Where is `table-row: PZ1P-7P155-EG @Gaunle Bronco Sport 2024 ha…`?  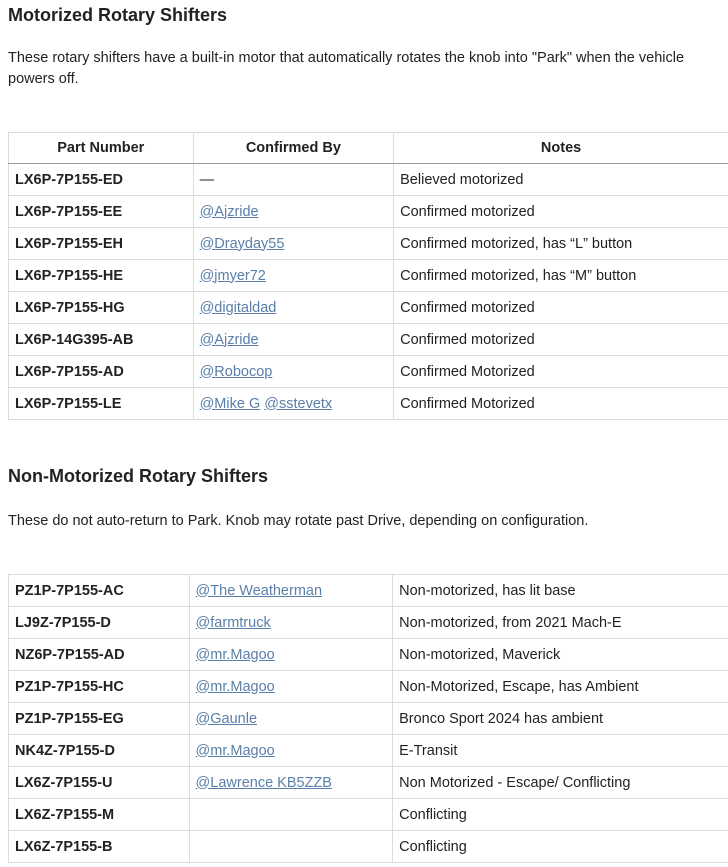
table-row: PZ1P-7P155-EG @Gaunle Bronco Sport 2024 ha… is located at coordinates (368, 718).